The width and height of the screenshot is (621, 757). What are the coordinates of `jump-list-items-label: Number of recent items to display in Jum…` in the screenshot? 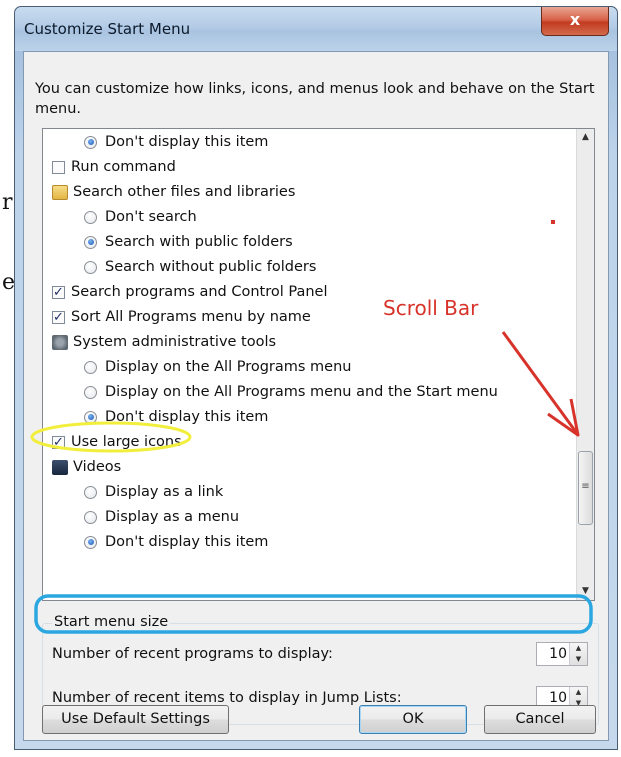 It's located at (227, 698).